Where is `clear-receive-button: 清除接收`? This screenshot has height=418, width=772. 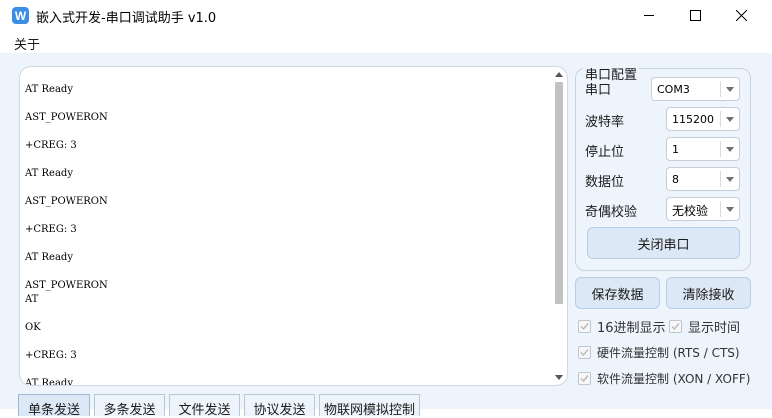 clear-receive-button: 清除接收 is located at coordinates (708, 293).